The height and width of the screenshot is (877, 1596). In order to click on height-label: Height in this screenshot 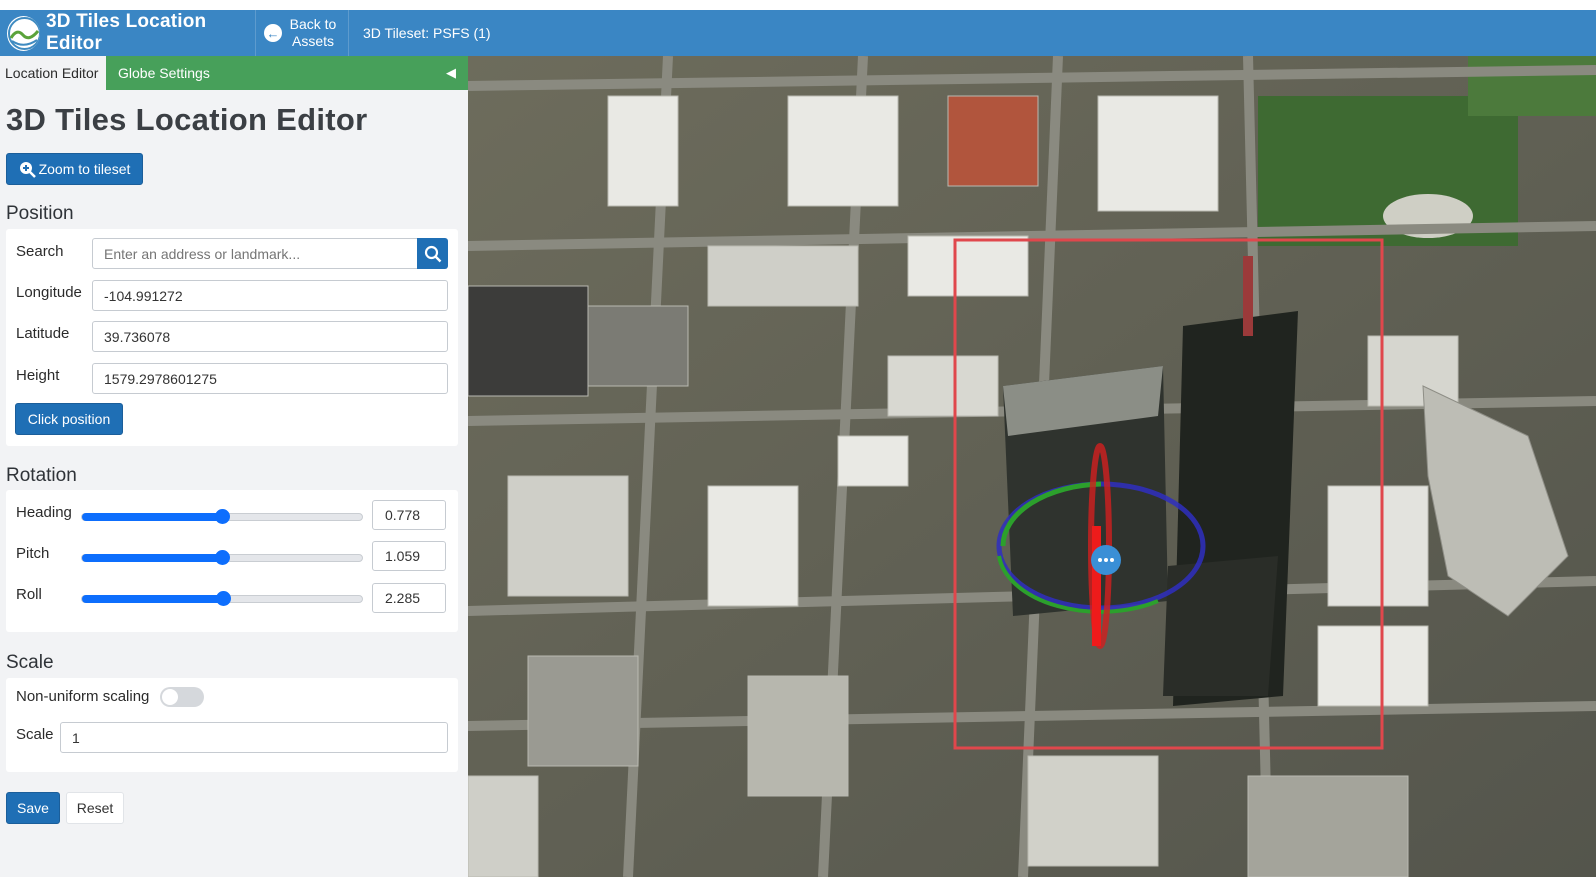, I will do `click(38, 375)`.